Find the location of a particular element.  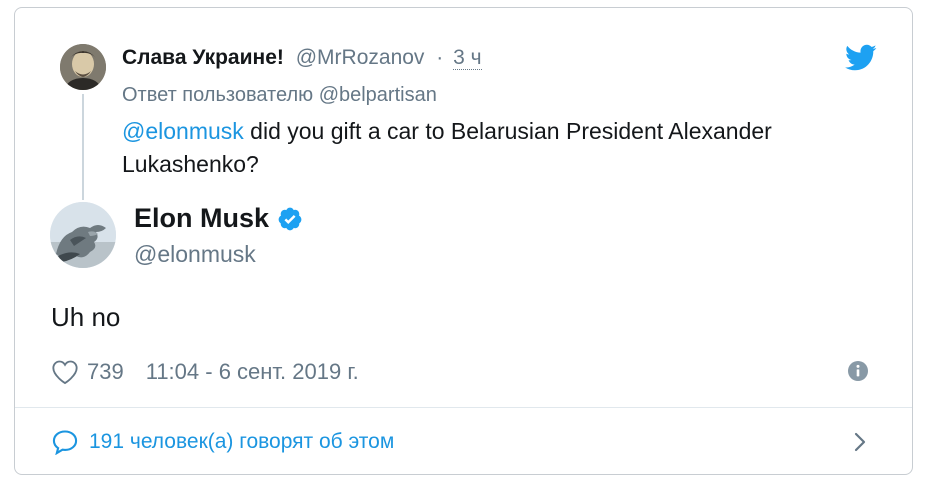

conversation-link: 191 человек(а) говорят об этом is located at coordinates (222, 442).